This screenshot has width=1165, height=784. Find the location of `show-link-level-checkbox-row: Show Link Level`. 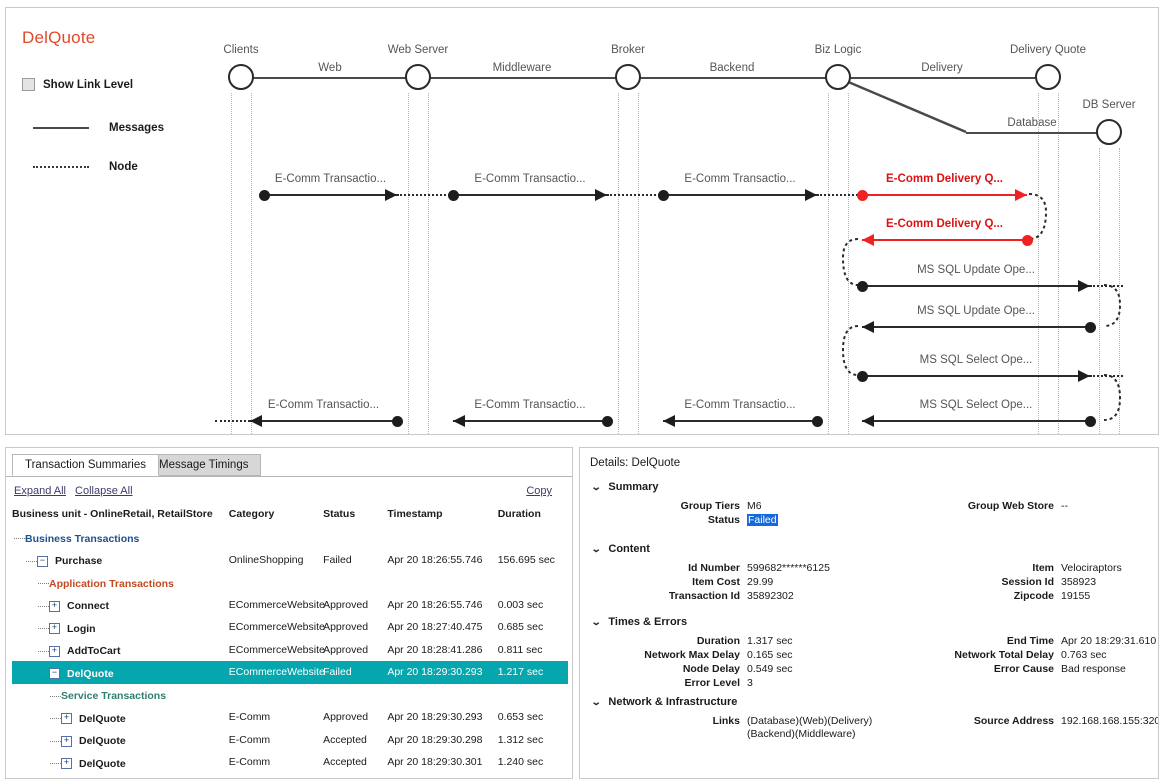

show-link-level-checkbox-row: Show Link Level is located at coordinates (77, 84).